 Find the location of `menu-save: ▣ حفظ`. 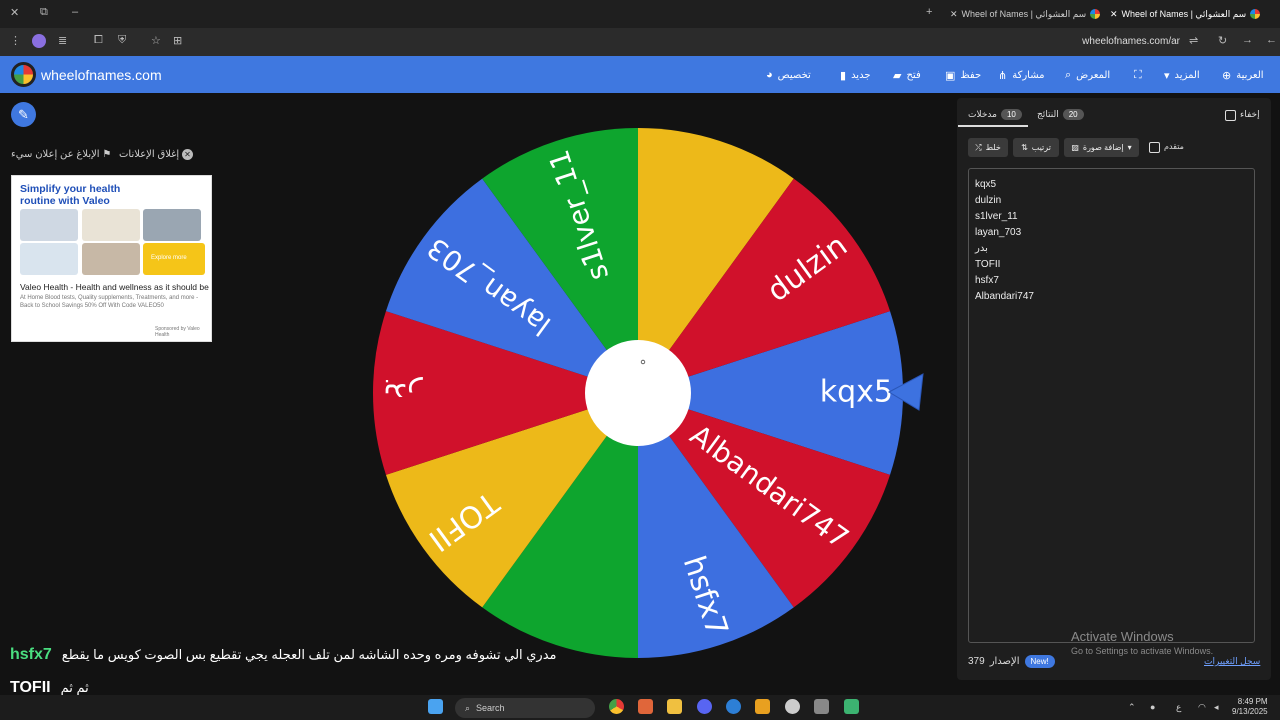

menu-save: ▣ حفظ is located at coordinates (963, 75).